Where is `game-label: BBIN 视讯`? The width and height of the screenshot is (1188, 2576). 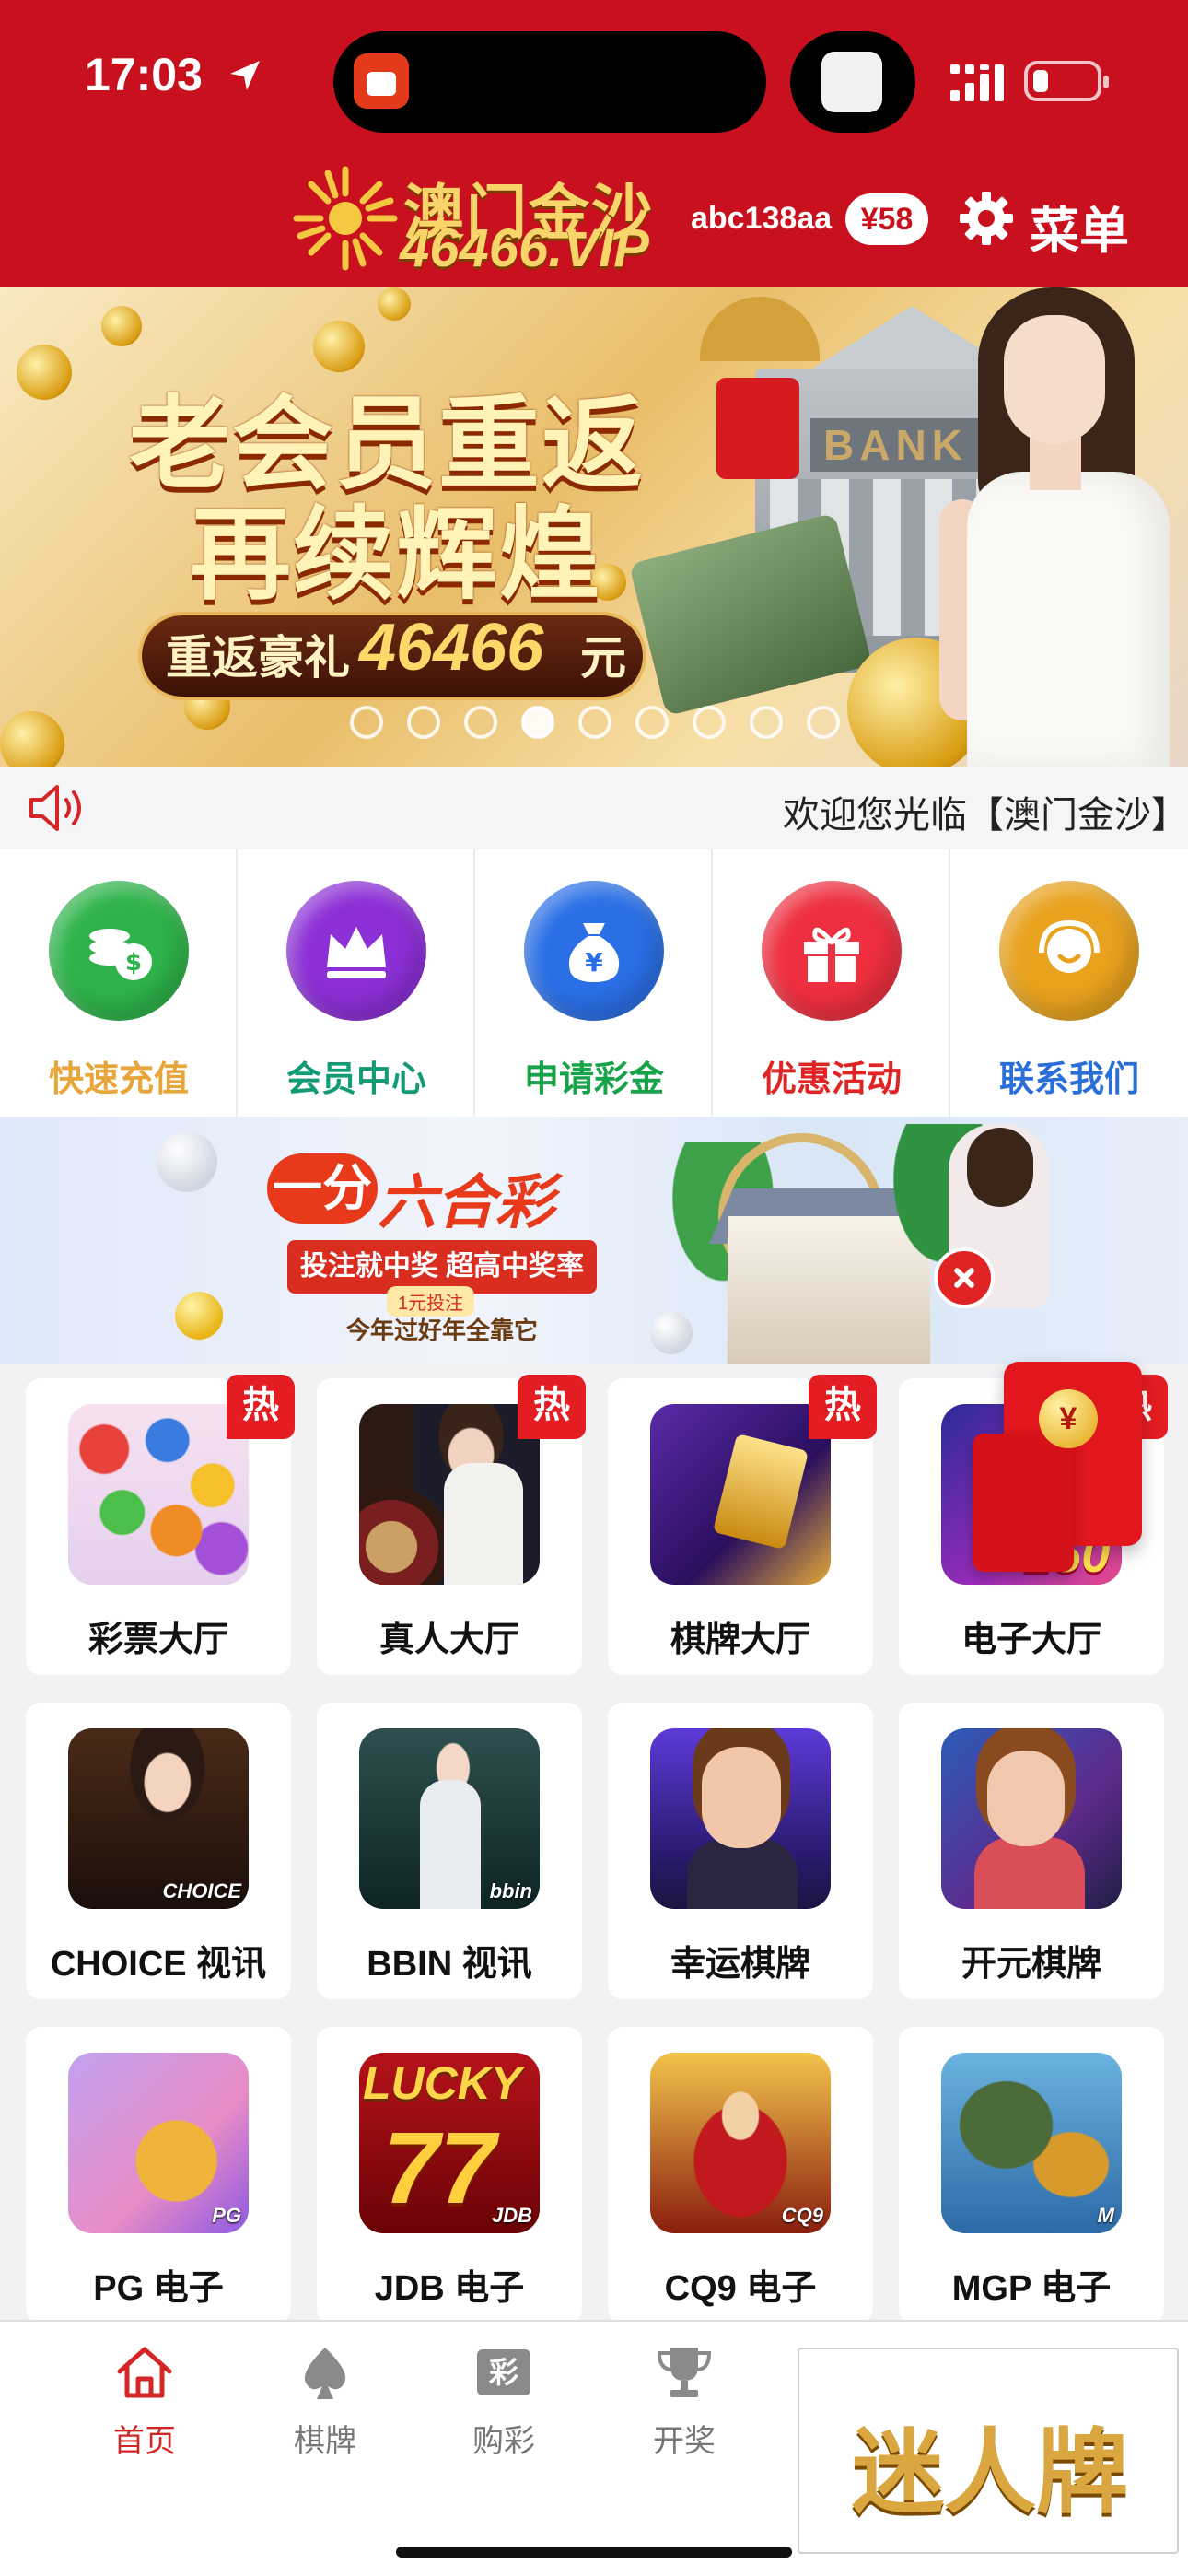
game-label: BBIN 视讯 is located at coordinates (449, 1964).